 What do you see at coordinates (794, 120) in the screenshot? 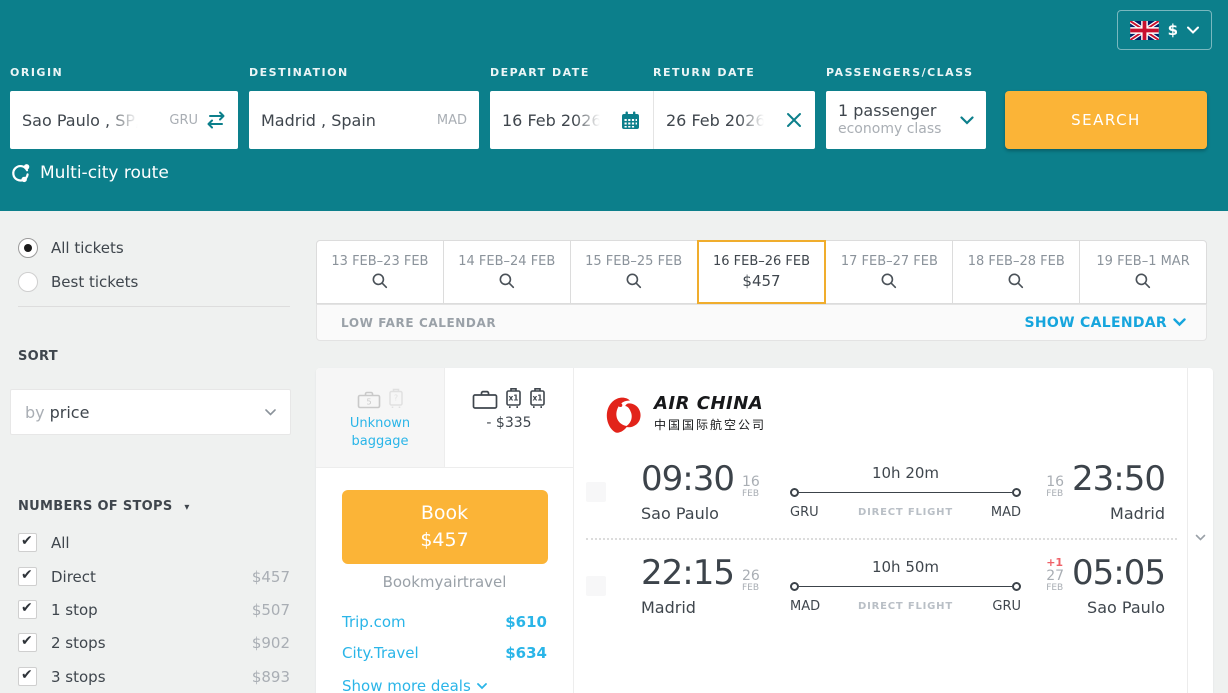
I see `clear-return-date-icon` at bounding box center [794, 120].